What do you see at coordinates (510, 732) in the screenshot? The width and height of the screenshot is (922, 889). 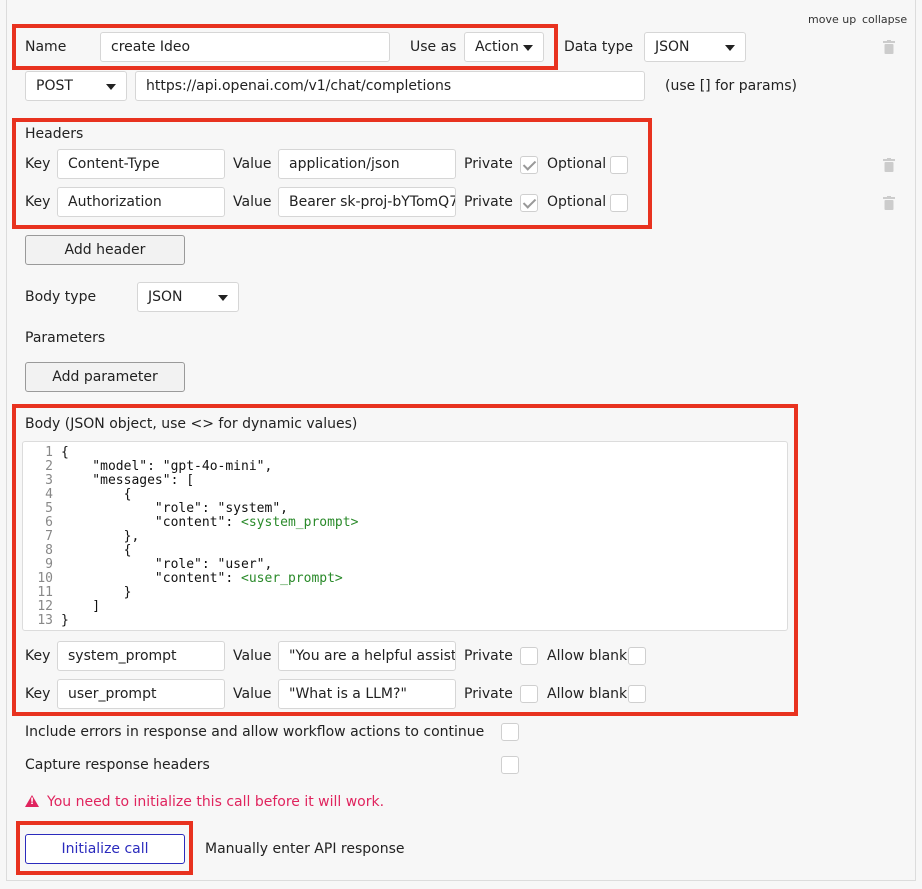 I see `include-errors-checkbox` at bounding box center [510, 732].